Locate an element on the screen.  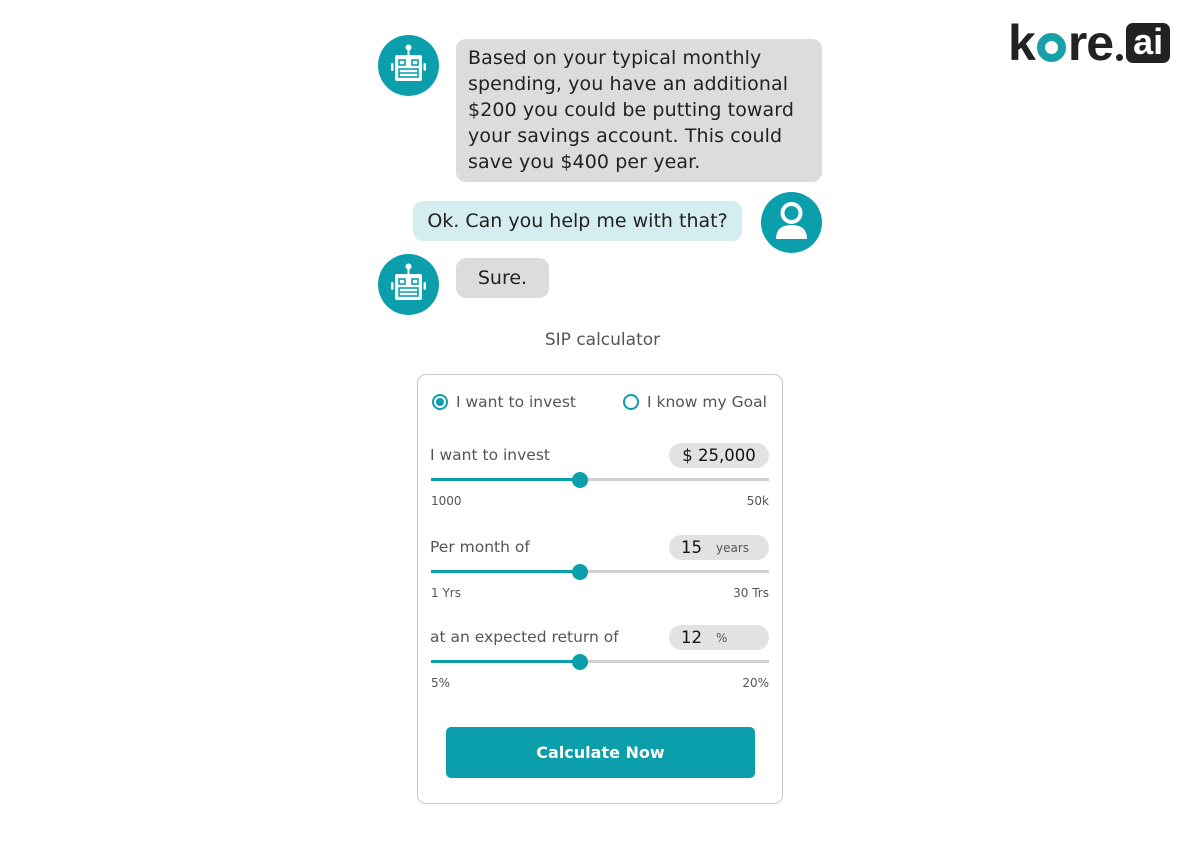
bot-message: Sure. is located at coordinates (502, 278).